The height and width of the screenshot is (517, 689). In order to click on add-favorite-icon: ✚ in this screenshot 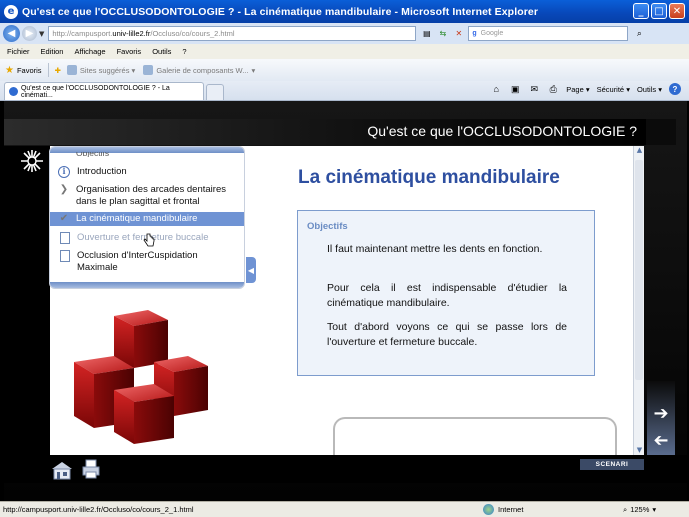, I will do `click(58, 70)`.